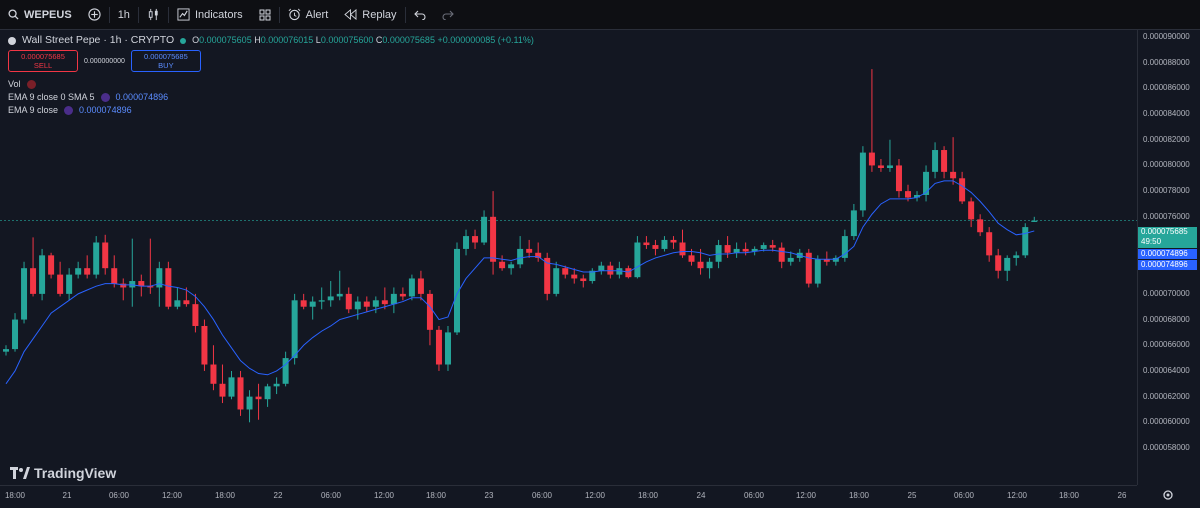  Describe the element at coordinates (31, 84) in the screenshot. I see `hidden-warning-icon` at that location.